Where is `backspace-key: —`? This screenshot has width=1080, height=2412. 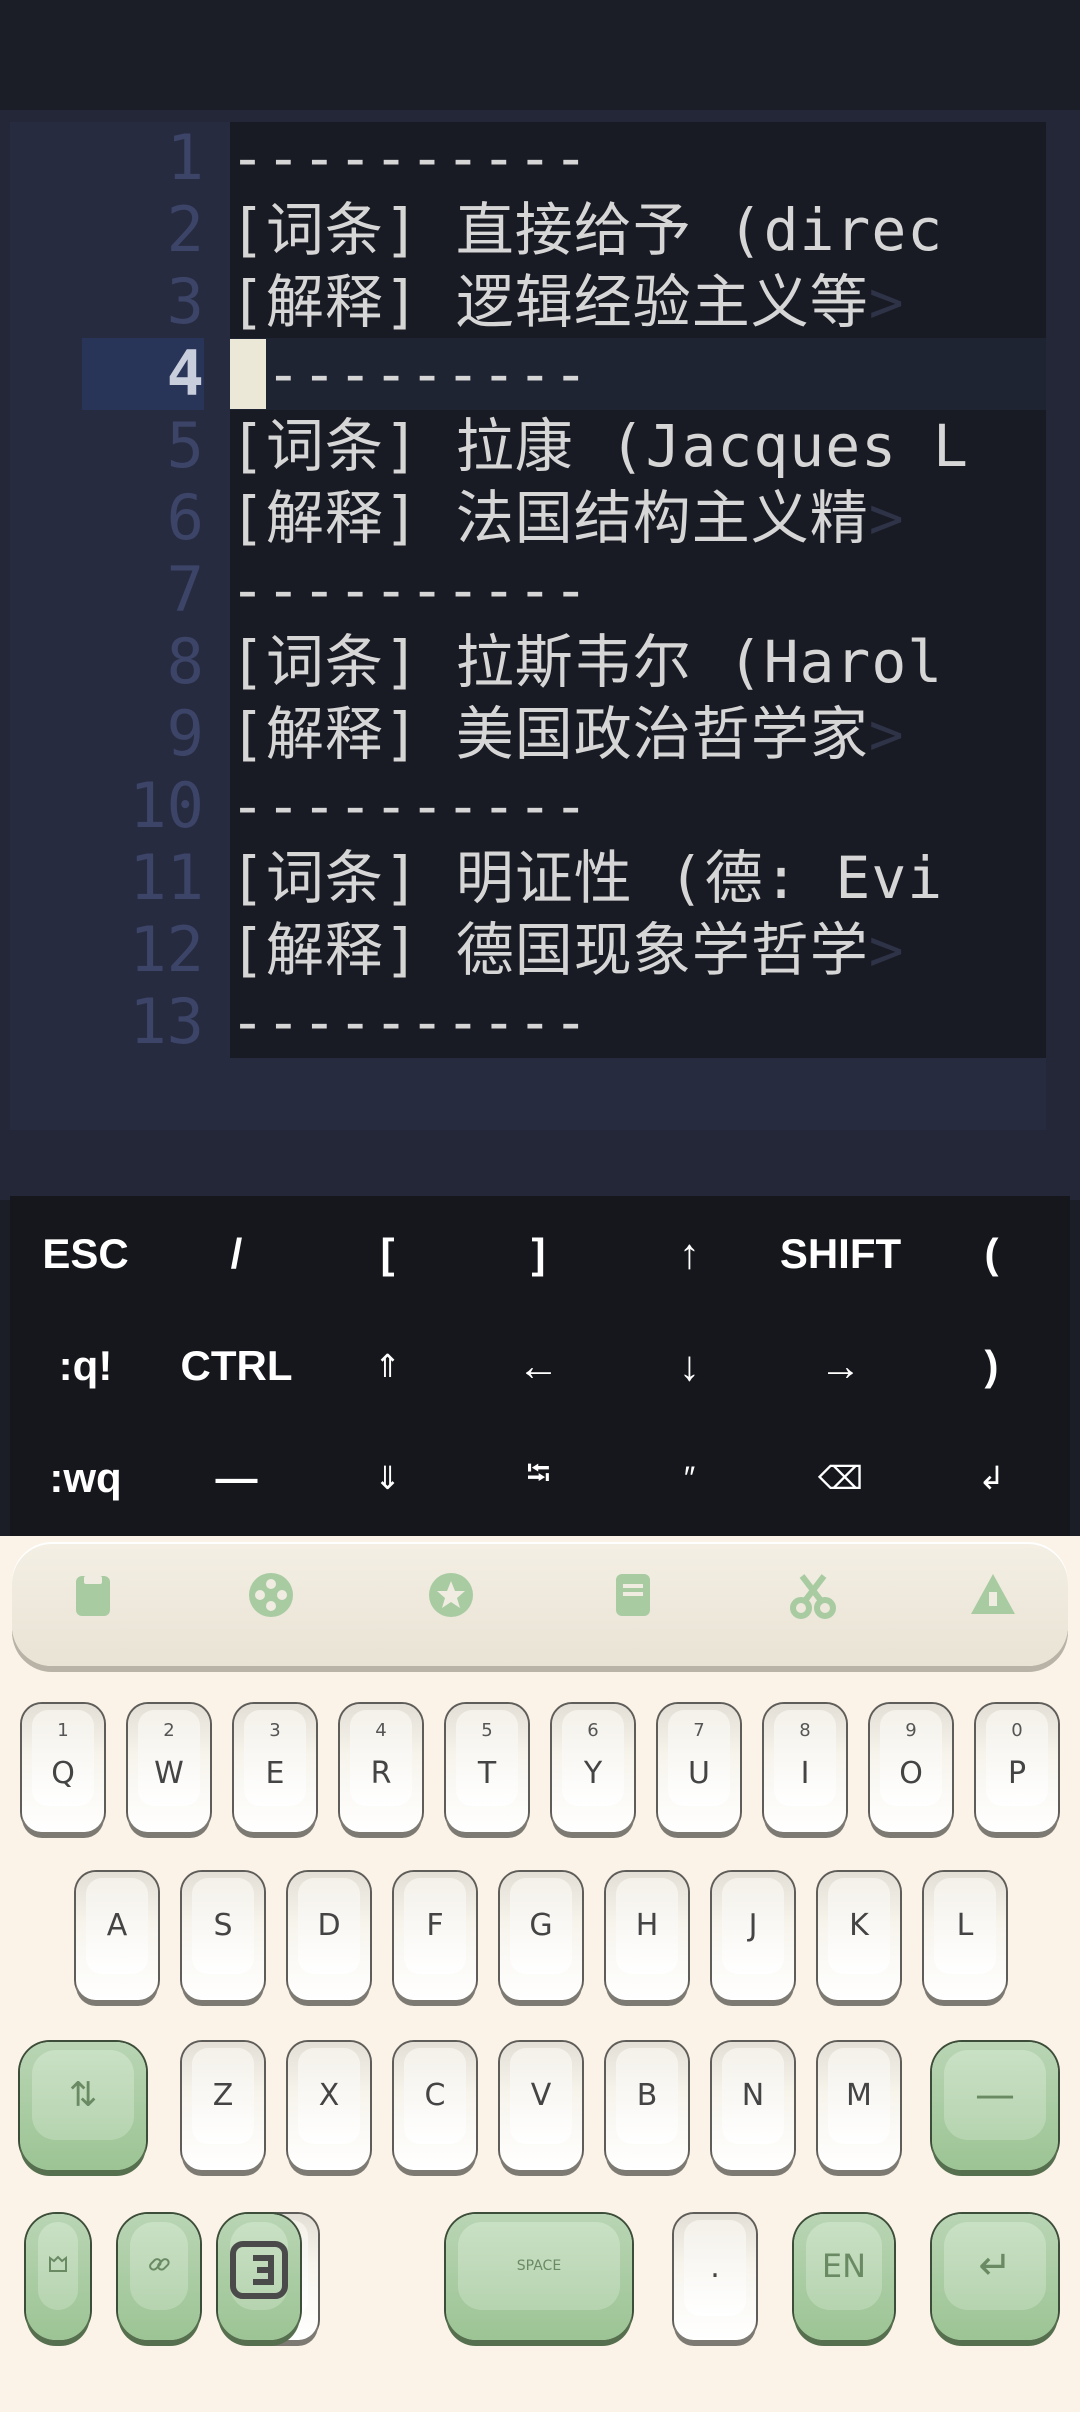
backspace-key: — is located at coordinates (995, 2106).